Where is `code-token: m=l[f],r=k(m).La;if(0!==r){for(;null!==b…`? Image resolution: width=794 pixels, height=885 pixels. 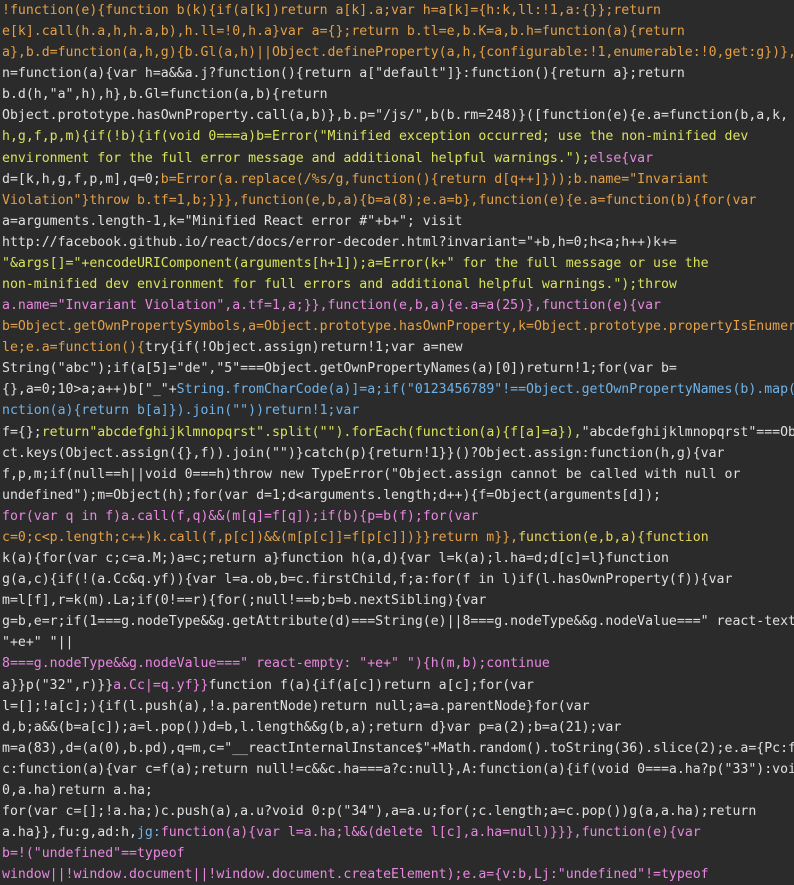
code-token: m=l[f],r=k(m).La;if(0!==r){for(;null!==b… is located at coordinates (244, 601).